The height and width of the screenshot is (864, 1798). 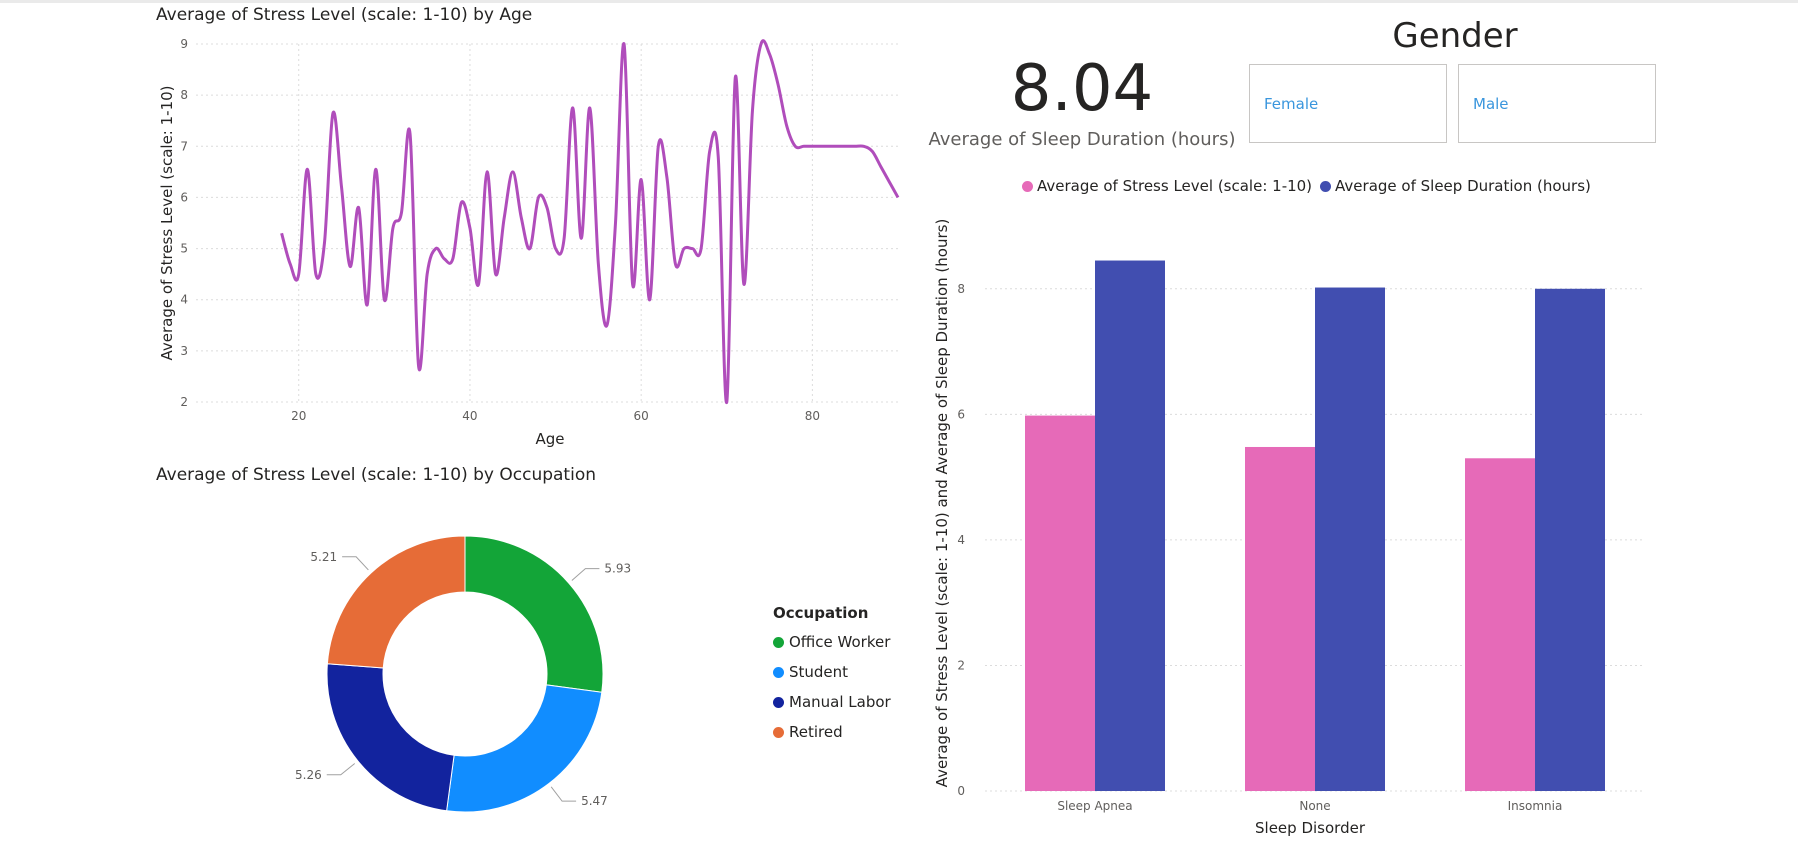 I want to click on bar-y-tick-label: 8, so click(x=961, y=289).